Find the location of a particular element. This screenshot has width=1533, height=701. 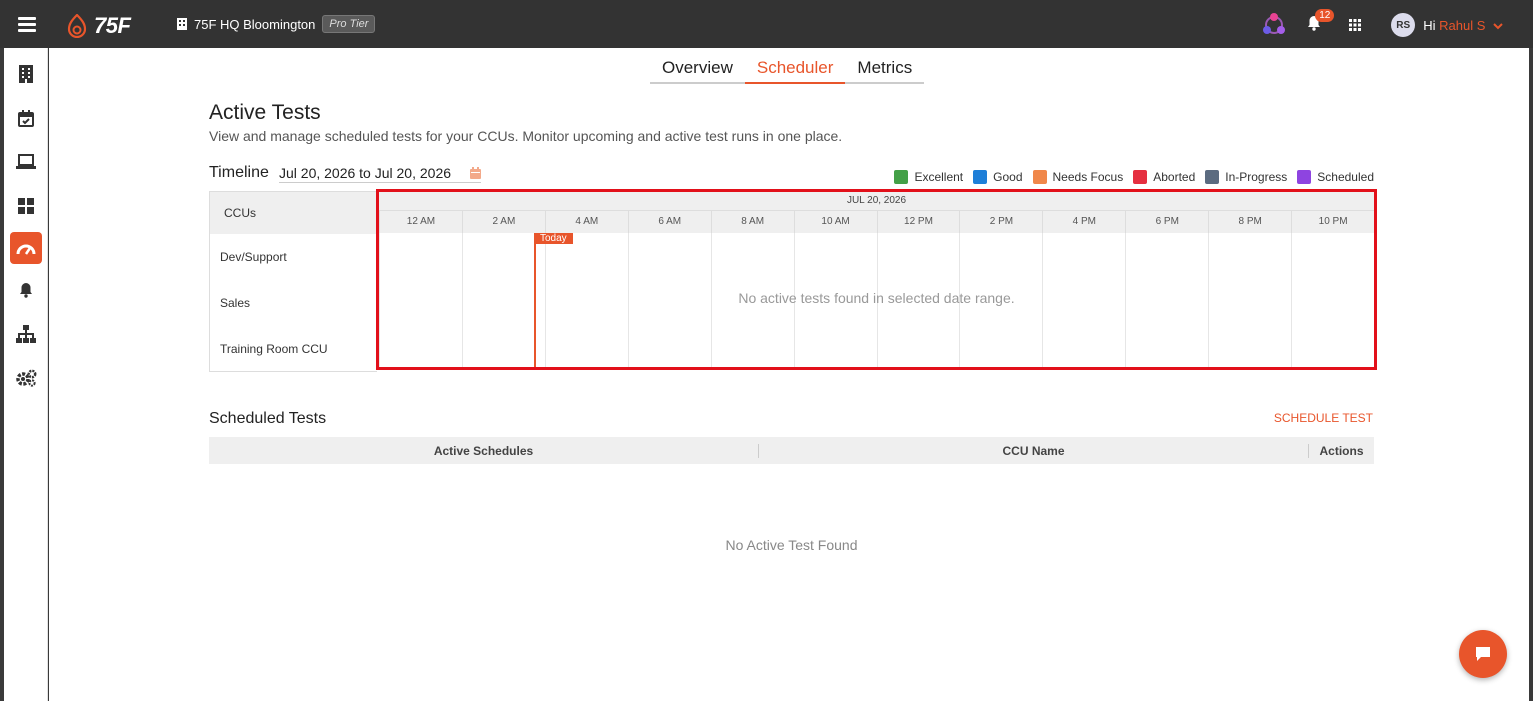

sitemap-icon is located at coordinates (26, 334).